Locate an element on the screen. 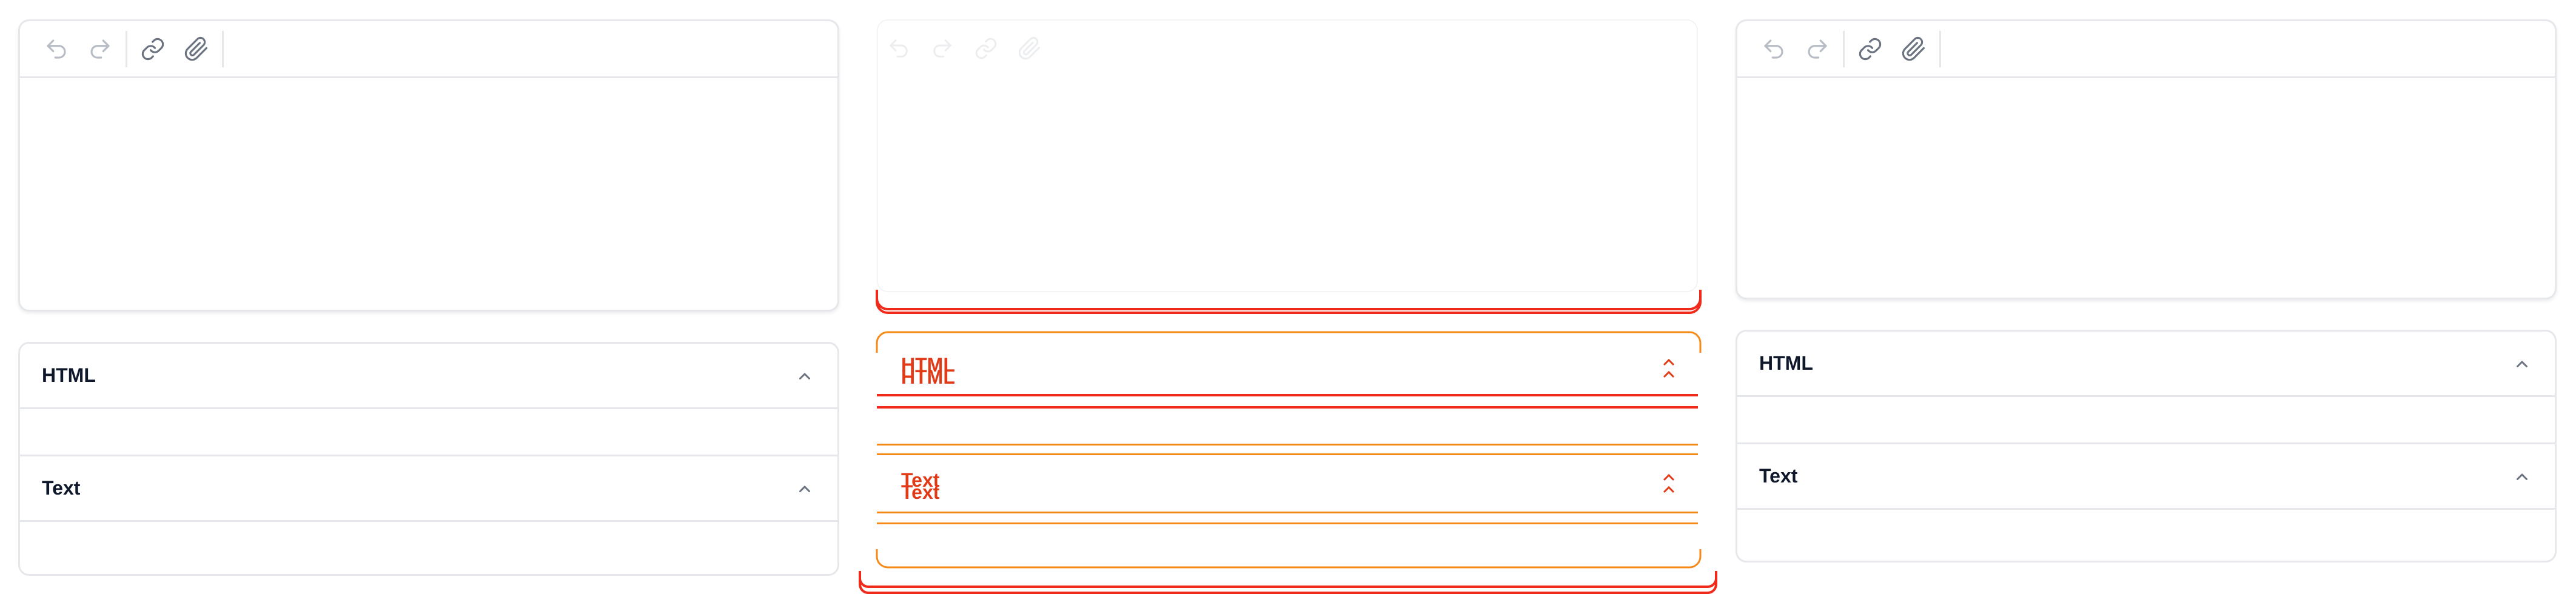  editor-toolbar-ghost is located at coordinates (965, 49).